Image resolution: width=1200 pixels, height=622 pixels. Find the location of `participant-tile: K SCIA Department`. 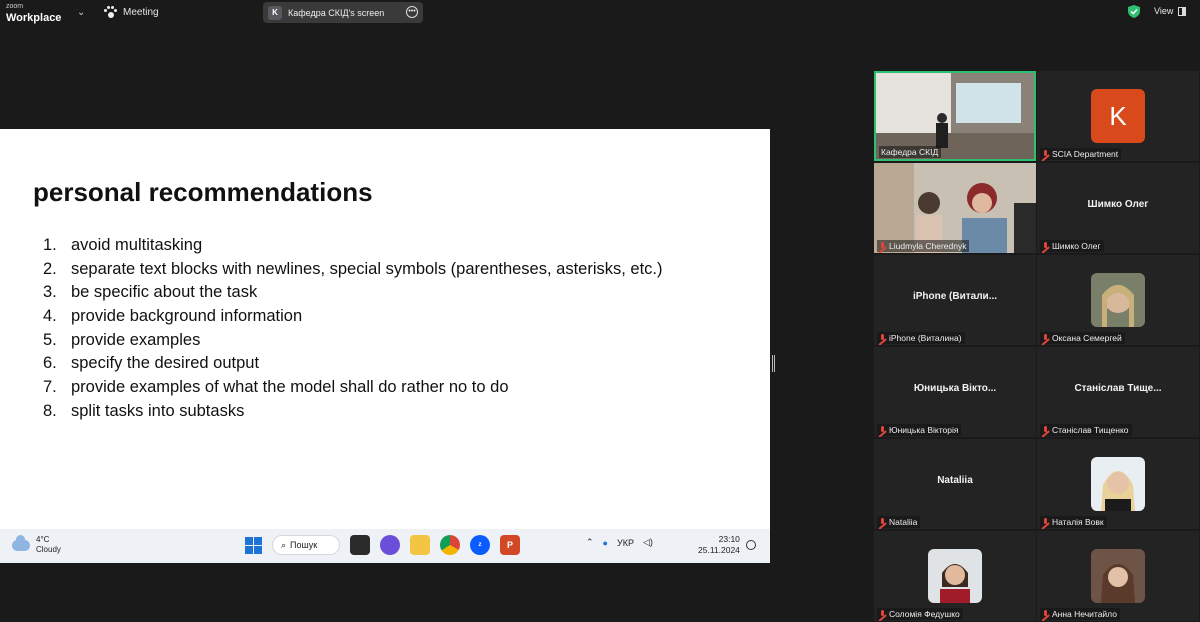

participant-tile: K SCIA Department is located at coordinates (1118, 116).